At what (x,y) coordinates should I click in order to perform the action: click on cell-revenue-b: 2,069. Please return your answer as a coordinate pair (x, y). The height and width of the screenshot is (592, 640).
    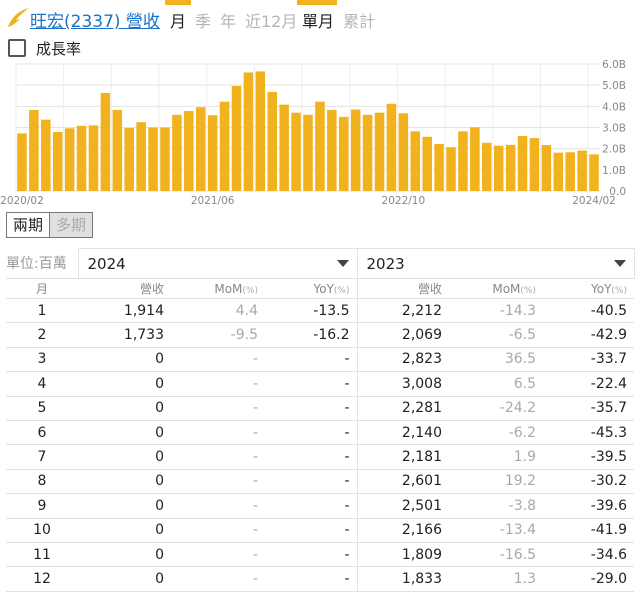
    Looking at the image, I should click on (402, 335).